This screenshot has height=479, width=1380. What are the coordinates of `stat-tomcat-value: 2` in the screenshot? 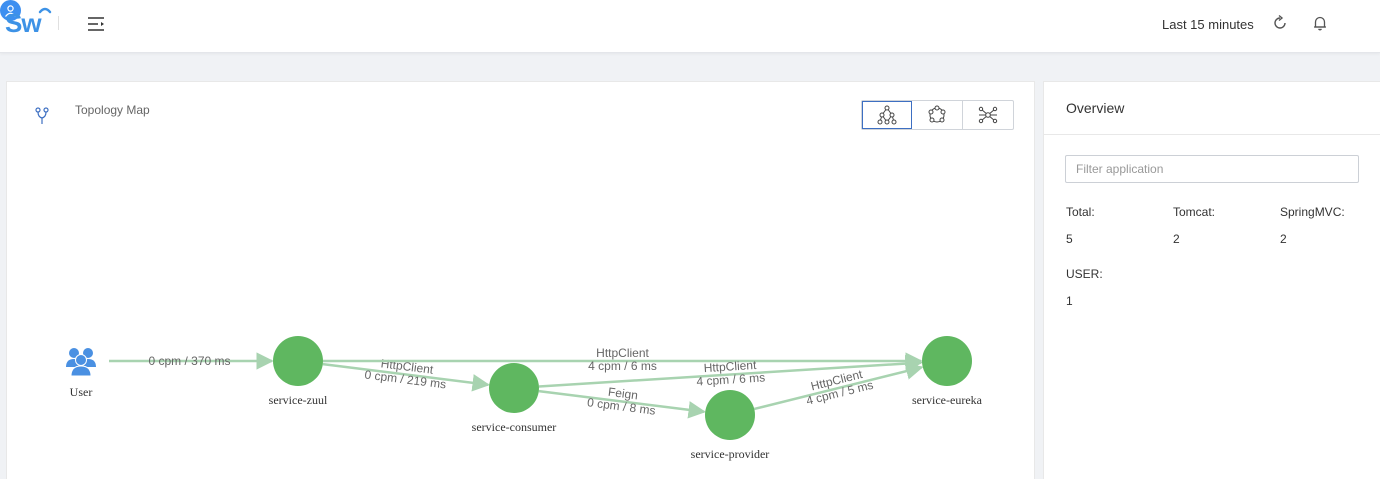 It's located at (1176, 239).